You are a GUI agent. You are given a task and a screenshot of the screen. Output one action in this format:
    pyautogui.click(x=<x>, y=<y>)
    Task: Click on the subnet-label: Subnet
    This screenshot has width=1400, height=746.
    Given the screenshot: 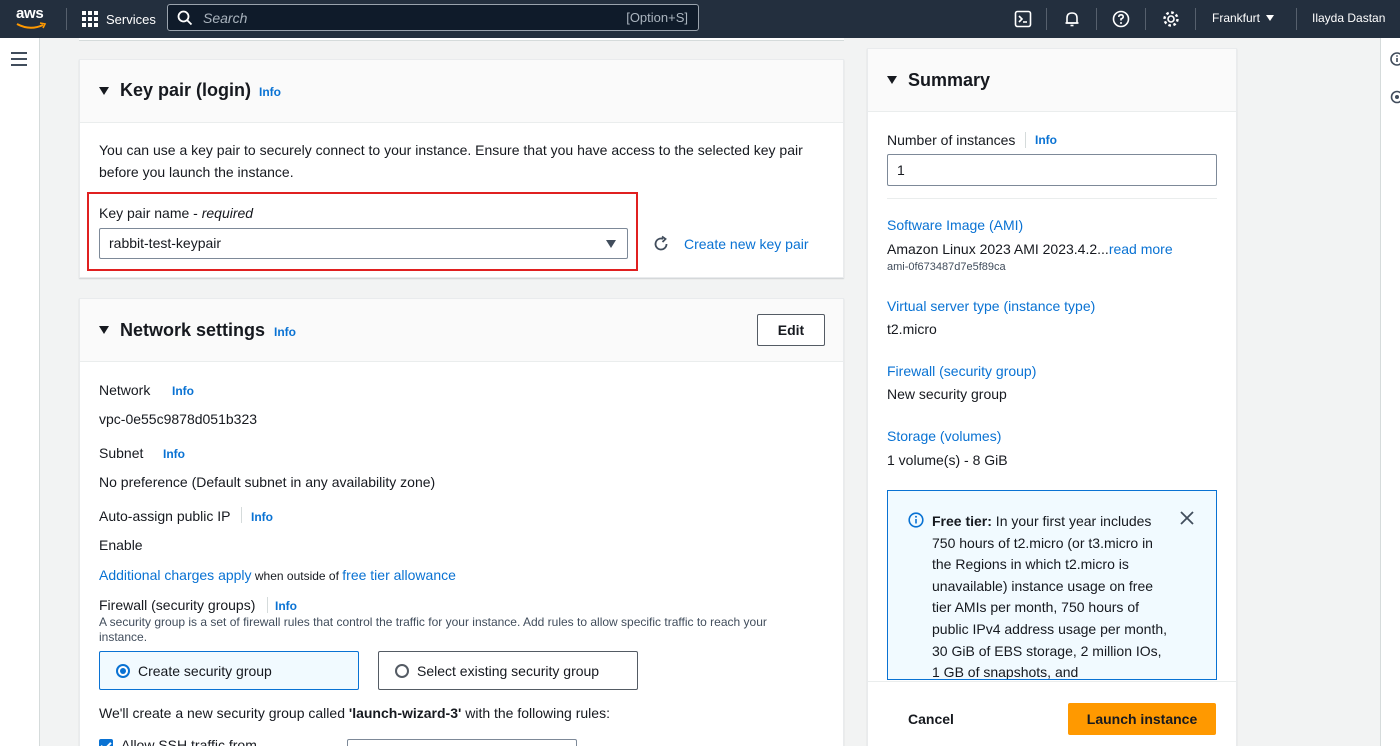 What is the action you would take?
    pyautogui.click(x=121, y=453)
    